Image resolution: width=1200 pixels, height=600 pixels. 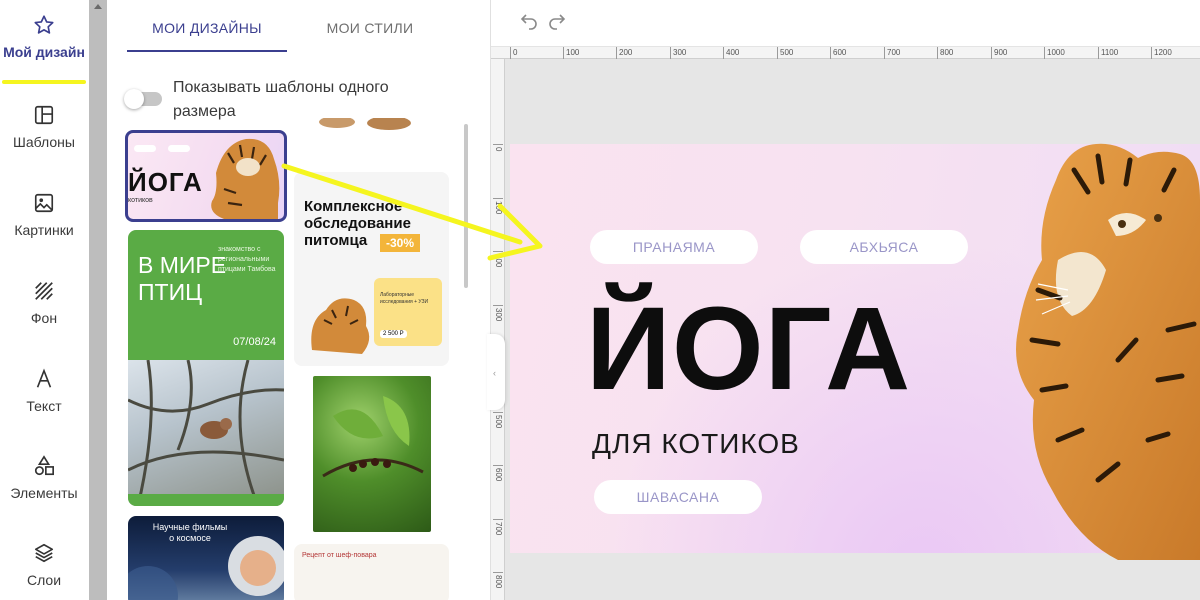 What do you see at coordinates (357, 223) in the screenshot?
I see `thumbnail-title: Комплексное обследование питомца` at bounding box center [357, 223].